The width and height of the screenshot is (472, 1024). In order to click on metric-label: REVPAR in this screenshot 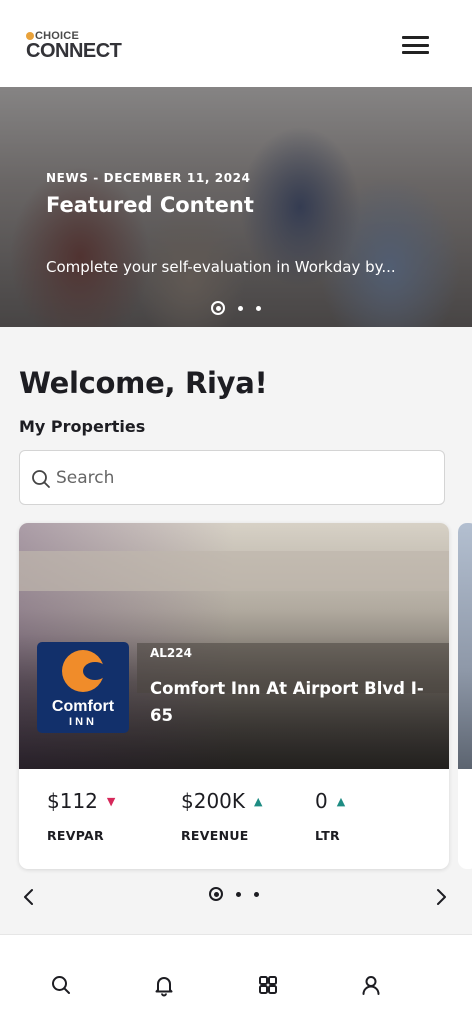, I will do `click(75, 835)`.